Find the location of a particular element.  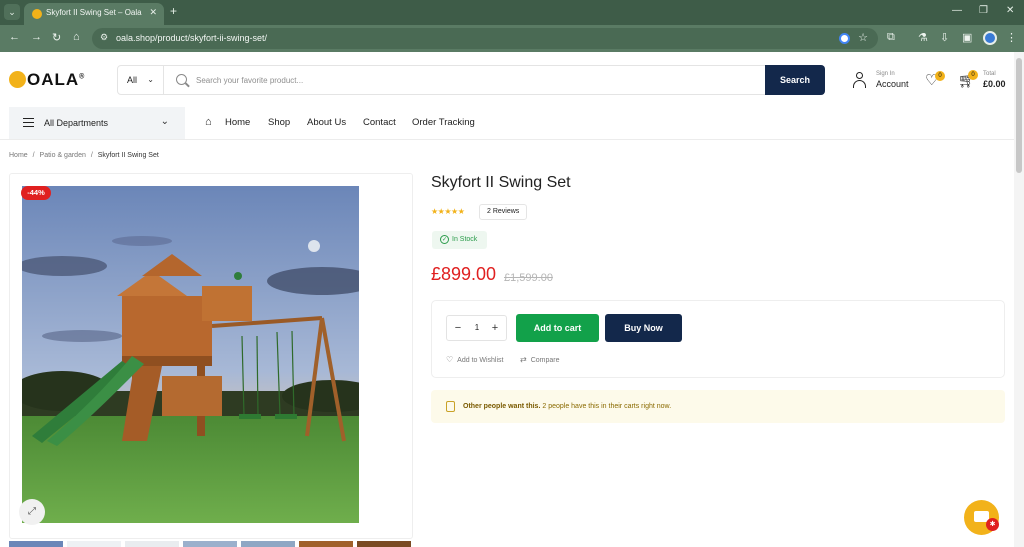

home-browser-icon: ⌂ is located at coordinates (76, 37).